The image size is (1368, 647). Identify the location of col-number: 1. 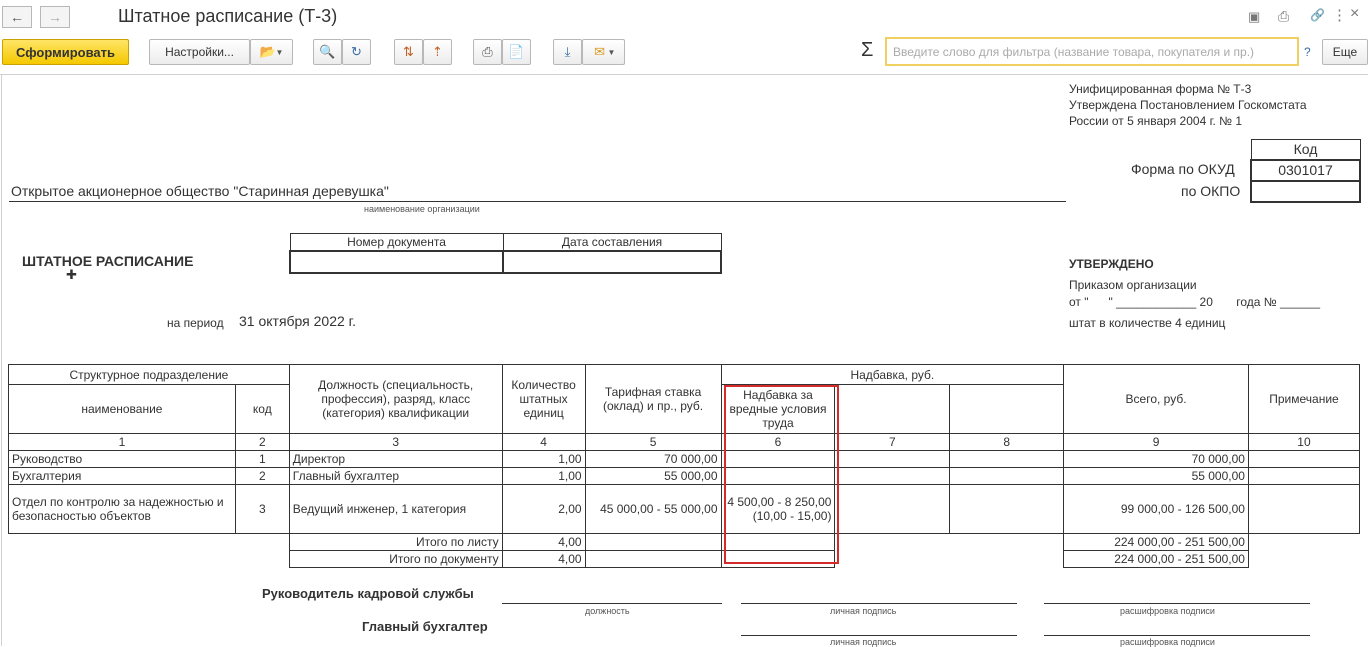
(122, 442).